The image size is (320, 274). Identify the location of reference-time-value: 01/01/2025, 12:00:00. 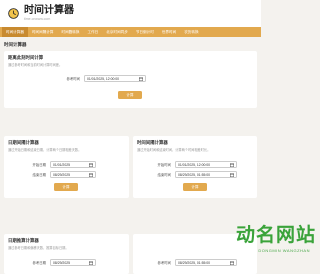
(103, 79).